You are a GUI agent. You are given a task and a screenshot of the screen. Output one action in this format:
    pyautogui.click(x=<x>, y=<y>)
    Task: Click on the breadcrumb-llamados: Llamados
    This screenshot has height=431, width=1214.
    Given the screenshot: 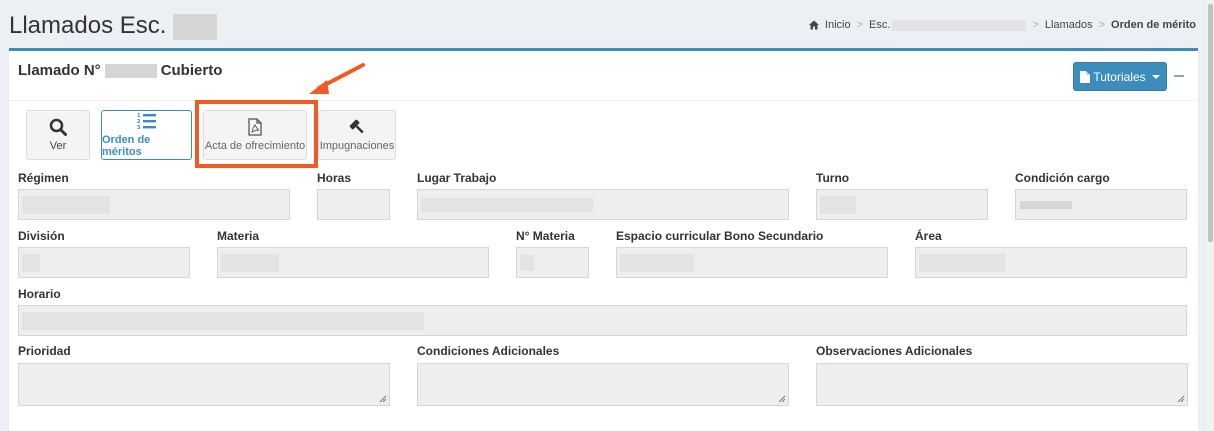 What is the action you would take?
    pyautogui.click(x=1069, y=25)
    